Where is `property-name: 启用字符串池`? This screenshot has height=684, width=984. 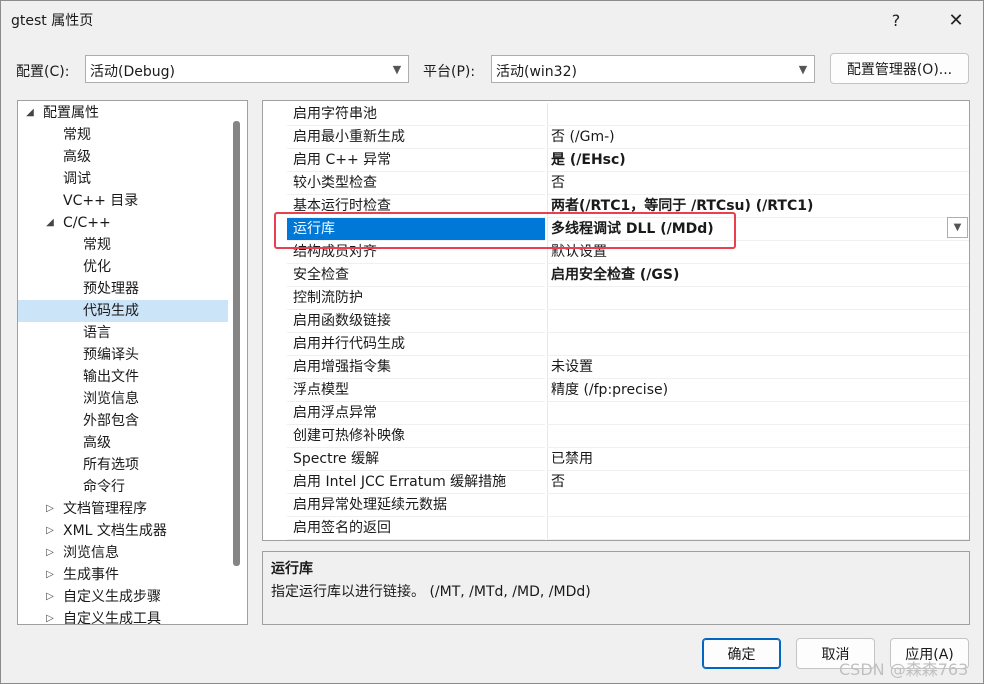 property-name: 启用字符串池 is located at coordinates (416, 114).